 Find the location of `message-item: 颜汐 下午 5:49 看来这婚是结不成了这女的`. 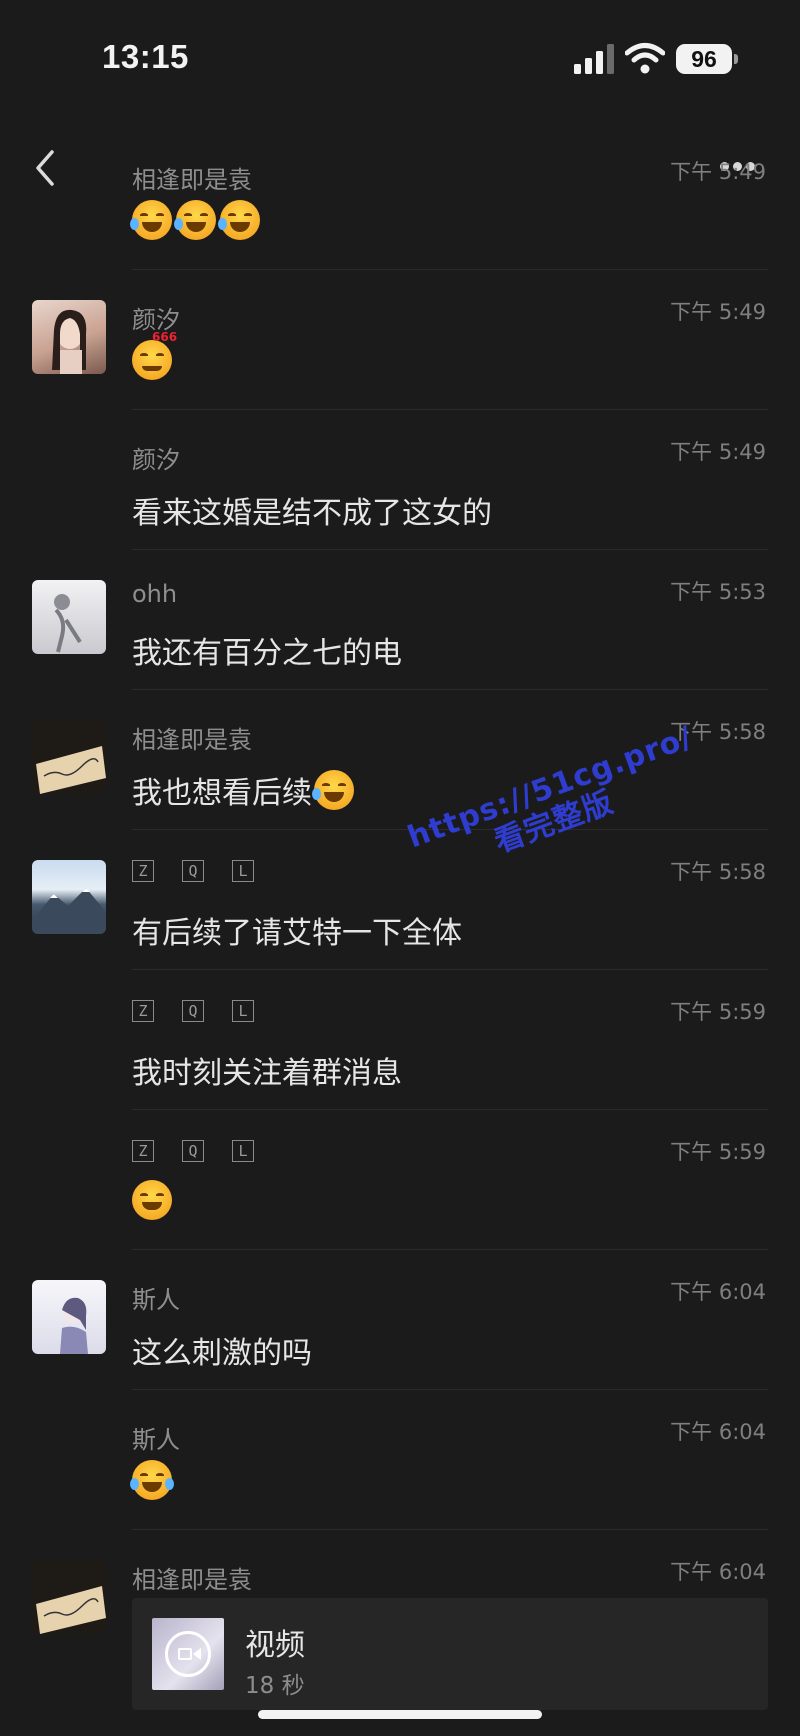

message-item: 颜汐 下午 5:49 看来这婚是结不成了这女的 is located at coordinates (400, 480).